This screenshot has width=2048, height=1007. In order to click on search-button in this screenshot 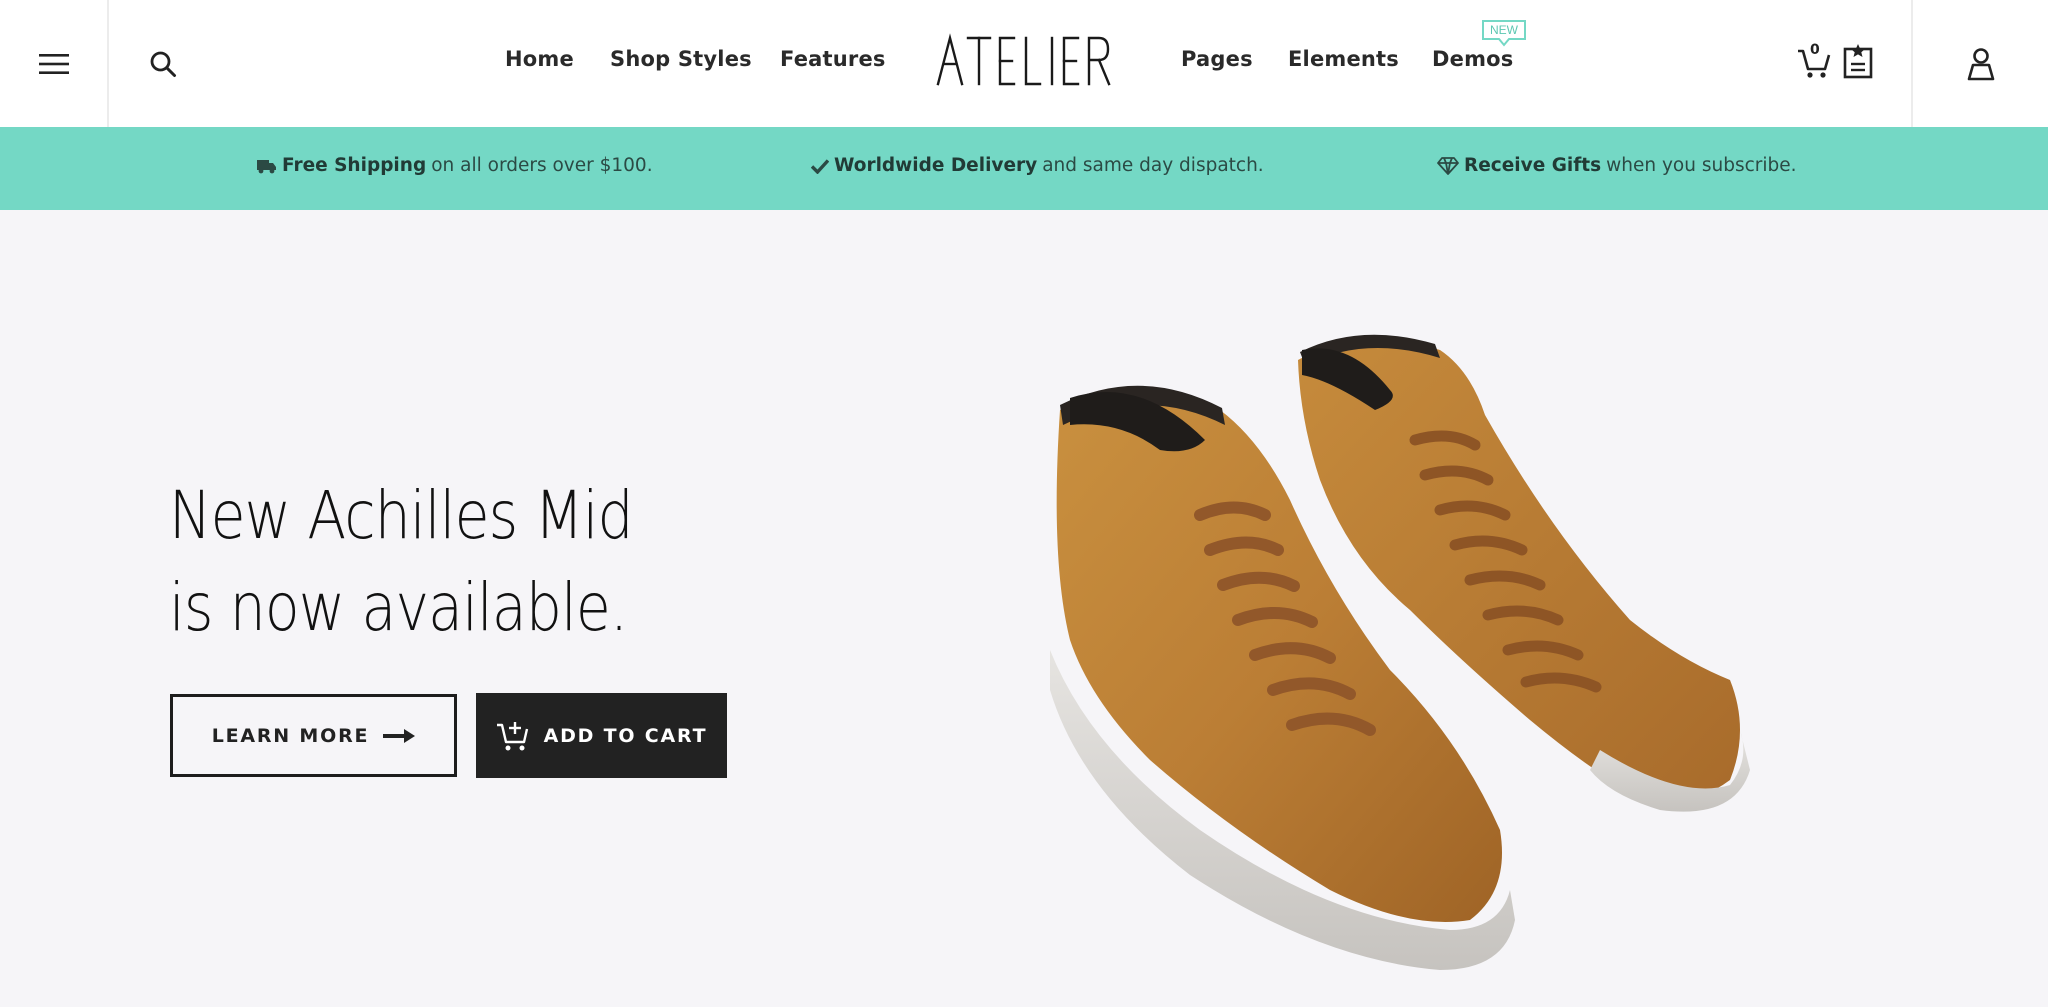, I will do `click(162, 63)`.